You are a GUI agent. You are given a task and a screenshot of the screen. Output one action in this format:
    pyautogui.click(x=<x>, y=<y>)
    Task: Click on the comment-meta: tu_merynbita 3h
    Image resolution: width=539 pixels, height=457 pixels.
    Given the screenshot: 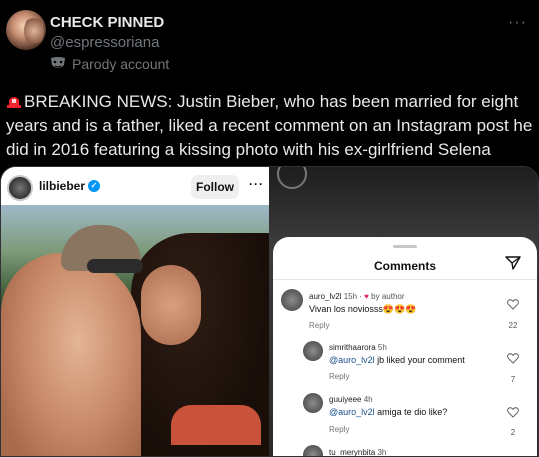 What is the action you would take?
    pyautogui.click(x=358, y=452)
    